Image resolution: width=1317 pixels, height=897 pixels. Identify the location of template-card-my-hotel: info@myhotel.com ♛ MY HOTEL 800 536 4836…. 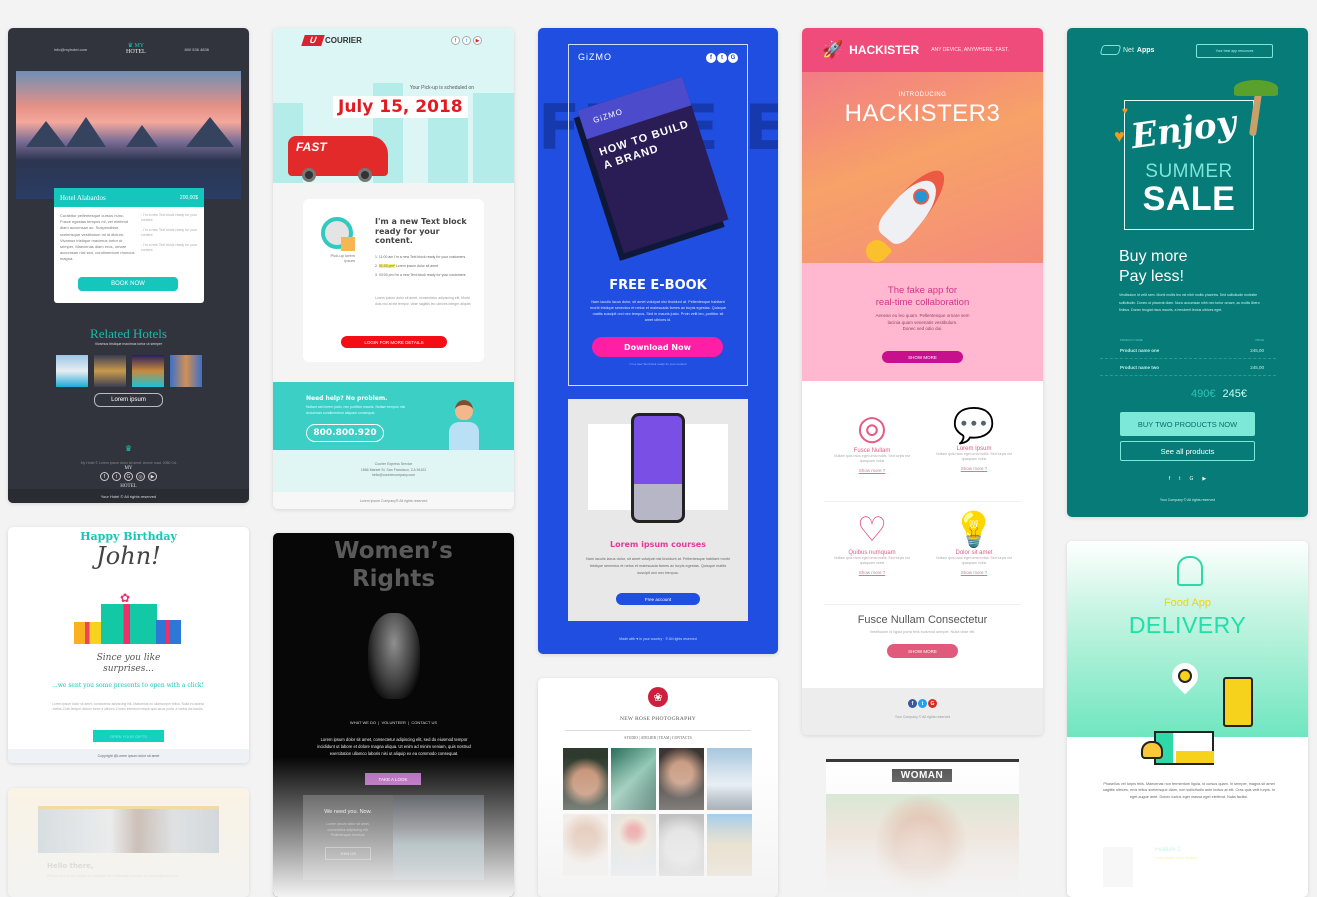
(128, 265).